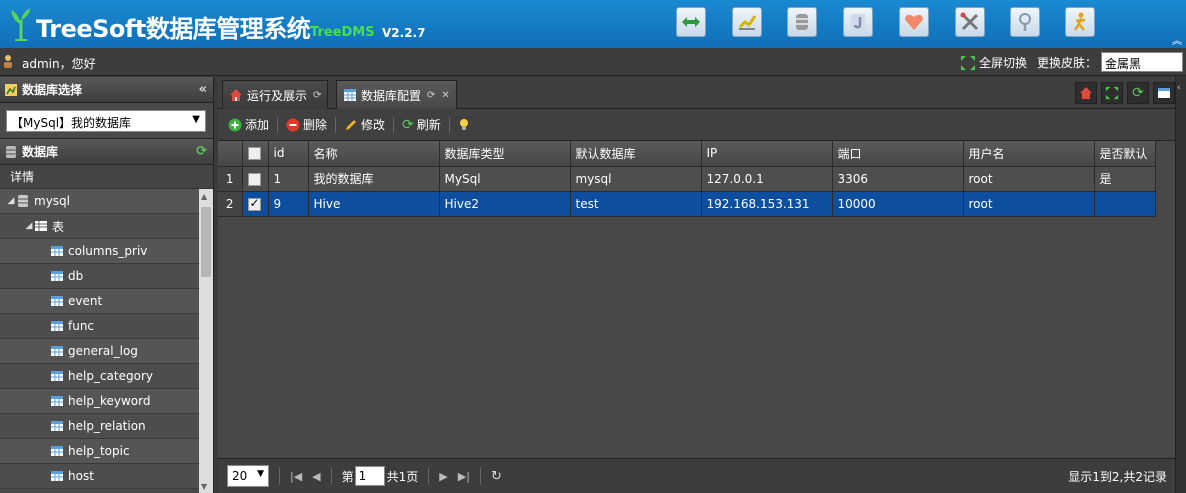 This screenshot has width=1186, height=493. Describe the element at coordinates (505, 179) in the screenshot. I see `table-cell: MySql` at that location.